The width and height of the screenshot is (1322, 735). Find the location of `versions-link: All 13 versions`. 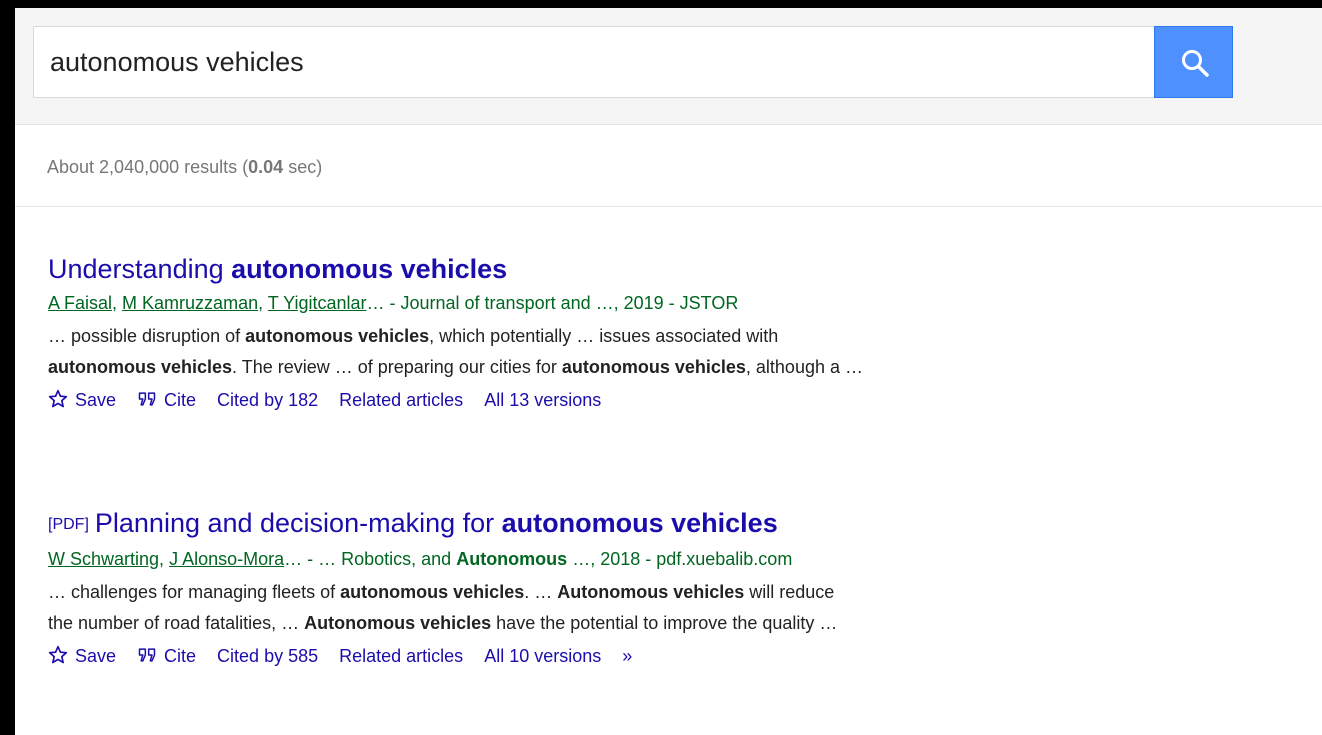

versions-link: All 13 versions is located at coordinates (542, 400).